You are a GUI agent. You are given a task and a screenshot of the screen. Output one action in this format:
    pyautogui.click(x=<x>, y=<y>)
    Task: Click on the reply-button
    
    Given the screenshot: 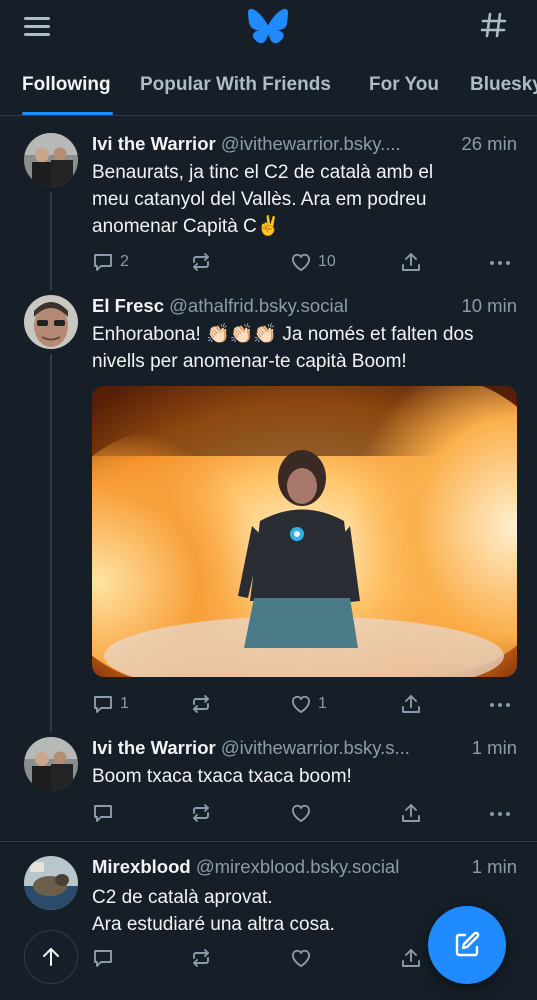 What is the action you would take?
    pyautogui.click(x=103, y=958)
    